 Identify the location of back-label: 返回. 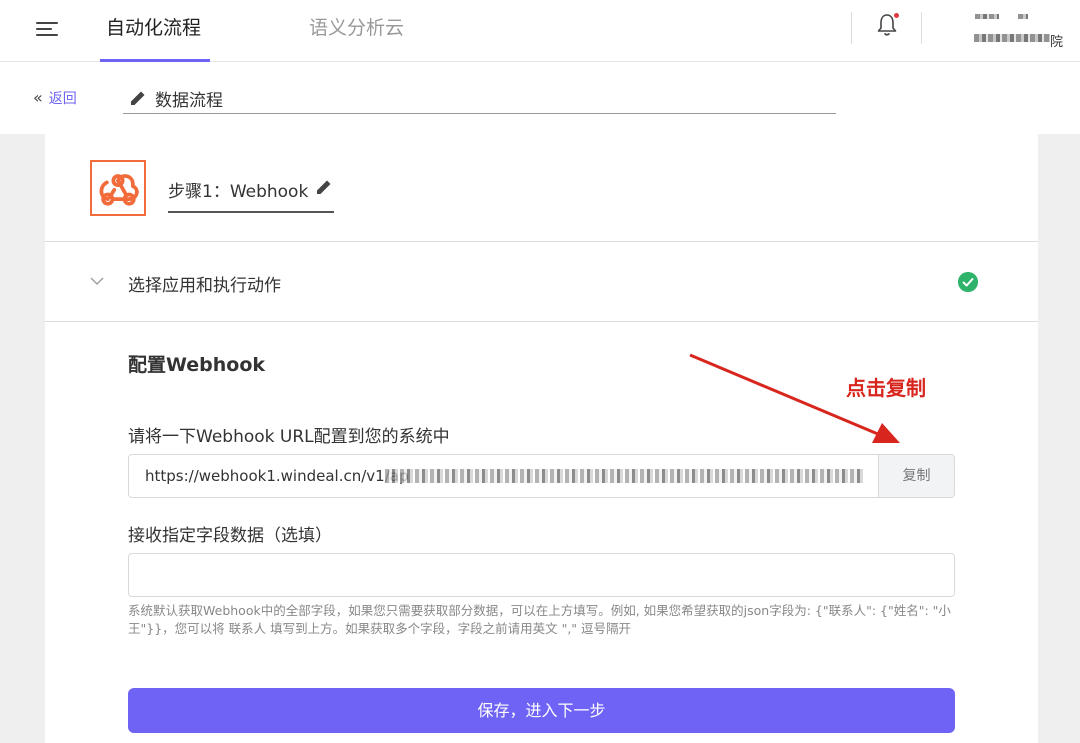
(62, 99).